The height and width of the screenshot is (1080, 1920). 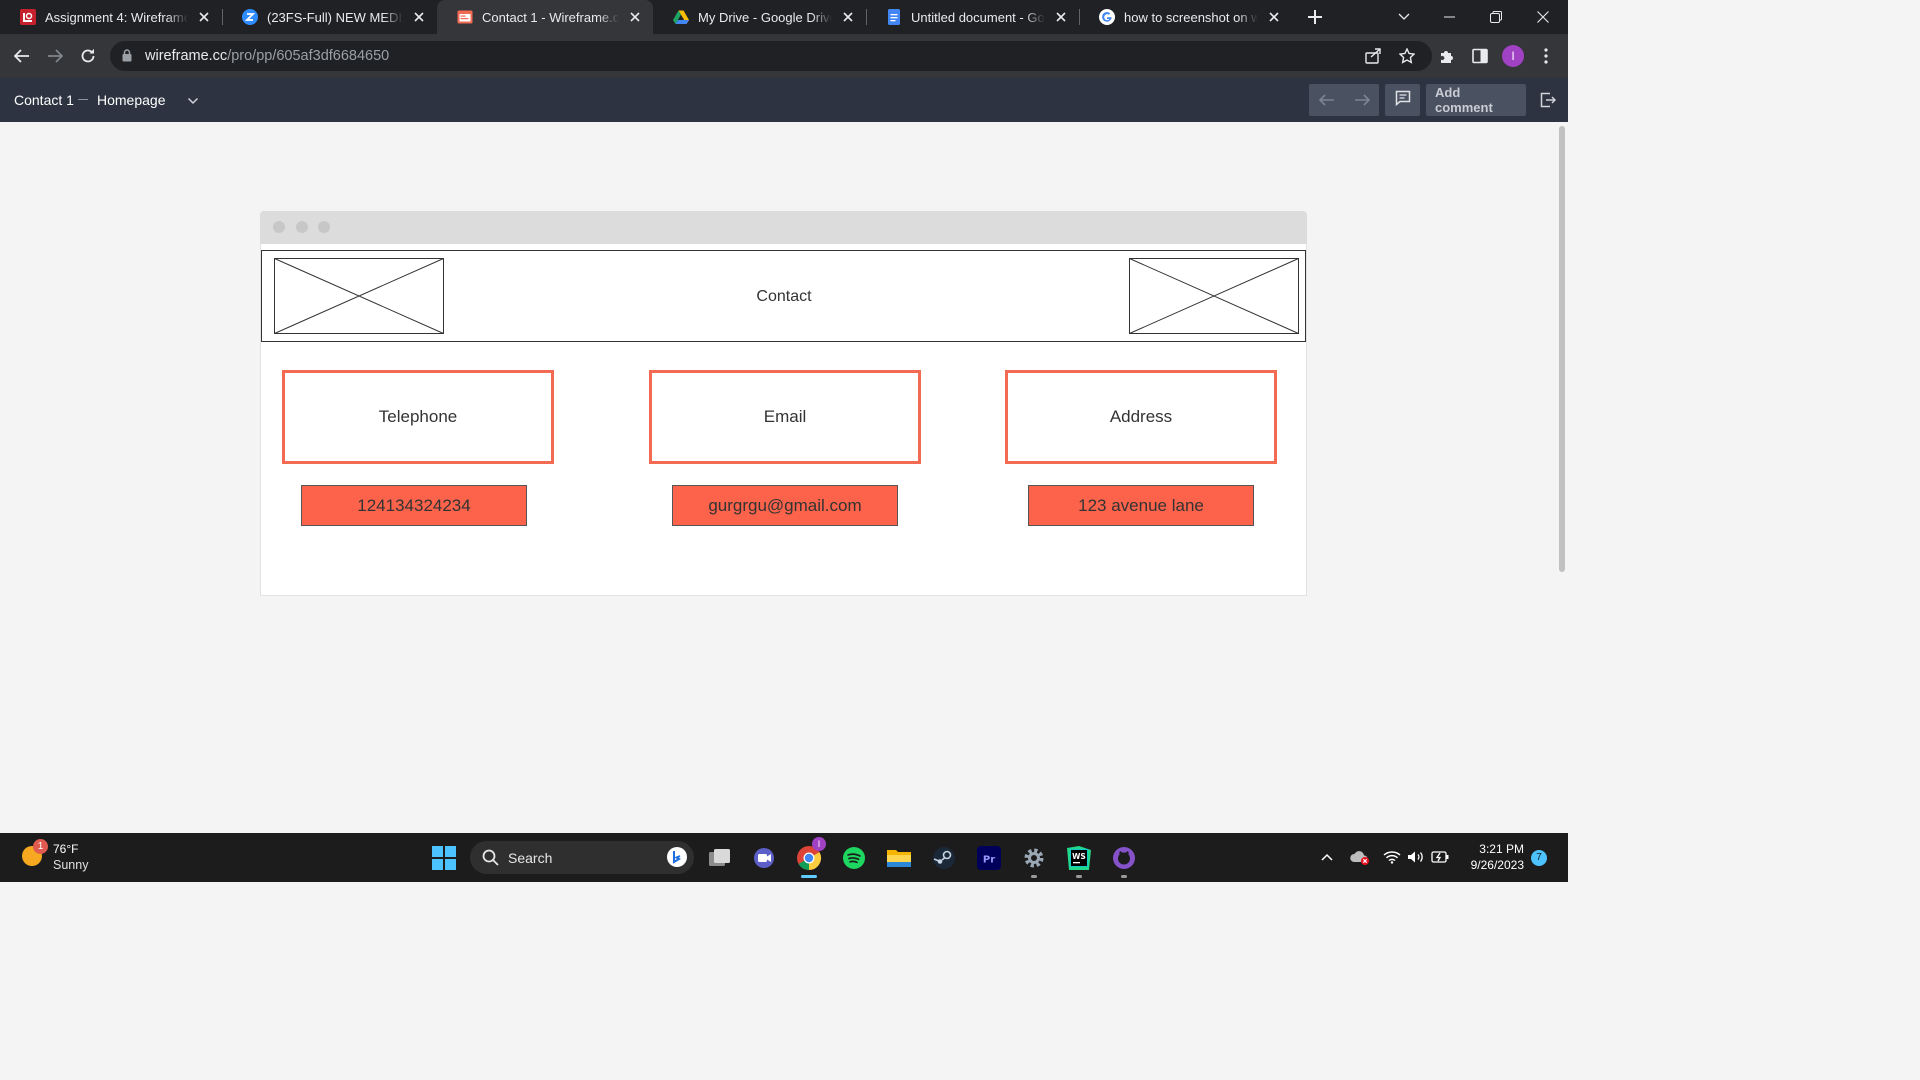 I want to click on teams-chat-icon, so click(x=764, y=858).